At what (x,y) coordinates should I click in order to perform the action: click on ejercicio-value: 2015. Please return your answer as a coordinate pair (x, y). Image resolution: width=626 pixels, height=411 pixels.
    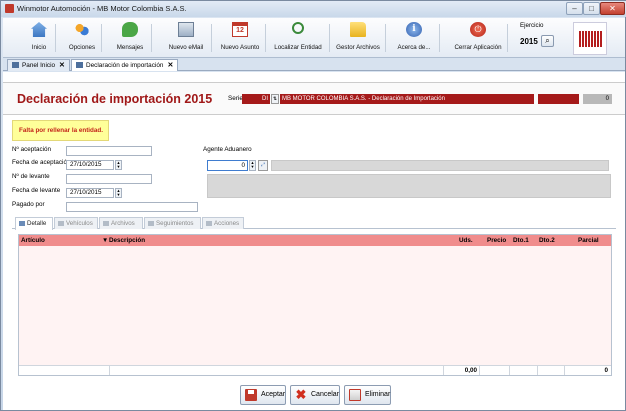
    Looking at the image, I should click on (529, 41).